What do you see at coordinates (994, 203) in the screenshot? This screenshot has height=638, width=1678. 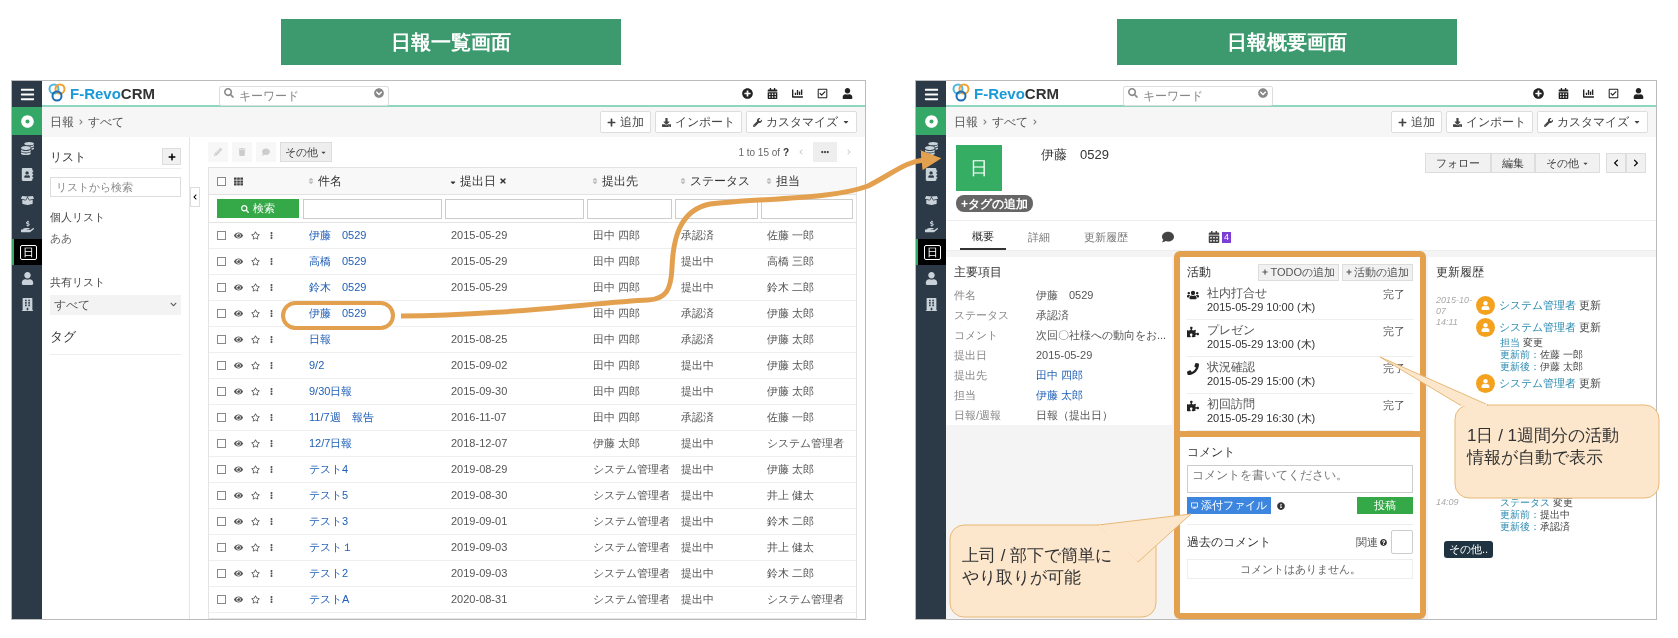 I see `add-tag-button: +タグの追加` at bounding box center [994, 203].